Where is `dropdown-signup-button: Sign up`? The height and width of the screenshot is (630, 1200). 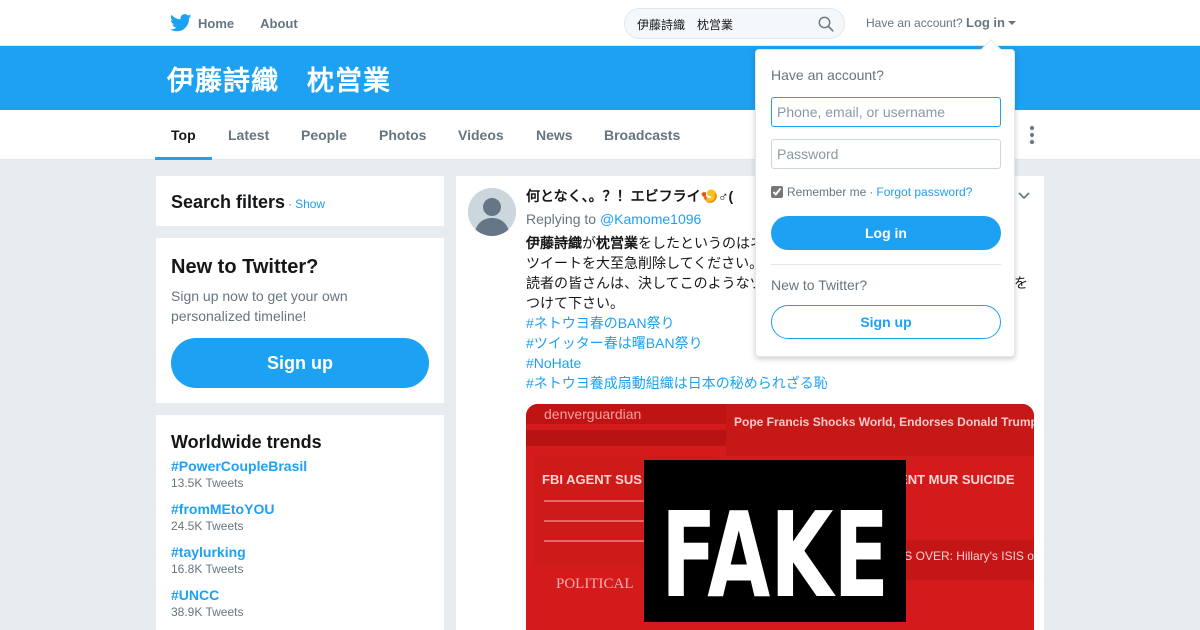 dropdown-signup-button: Sign up is located at coordinates (886, 322).